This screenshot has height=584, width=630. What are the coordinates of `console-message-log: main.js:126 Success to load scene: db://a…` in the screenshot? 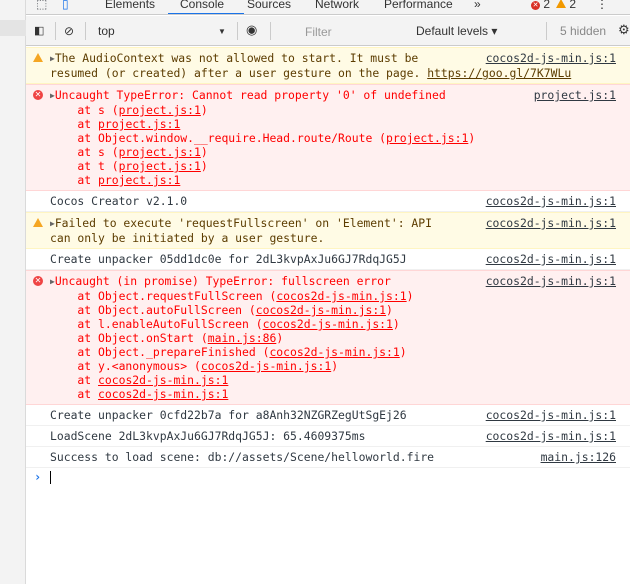 It's located at (328, 457).